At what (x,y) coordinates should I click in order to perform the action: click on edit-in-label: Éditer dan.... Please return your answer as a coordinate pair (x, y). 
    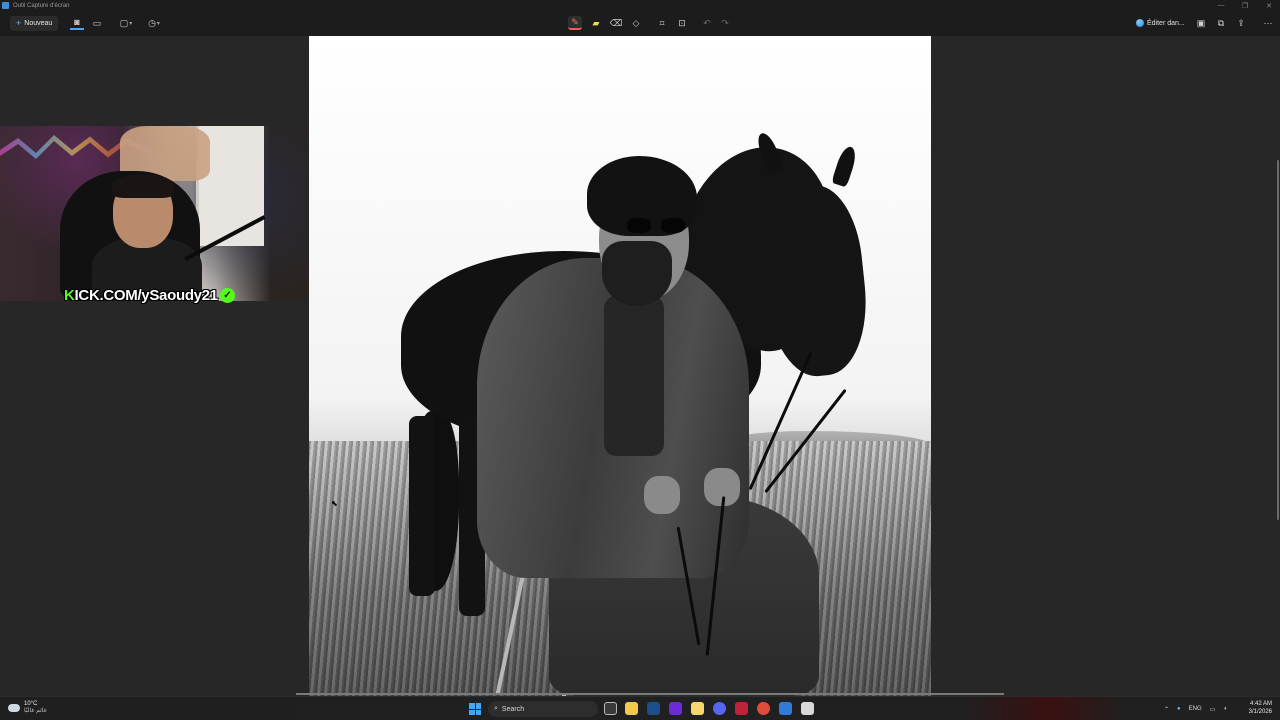
    Looking at the image, I should click on (1166, 23).